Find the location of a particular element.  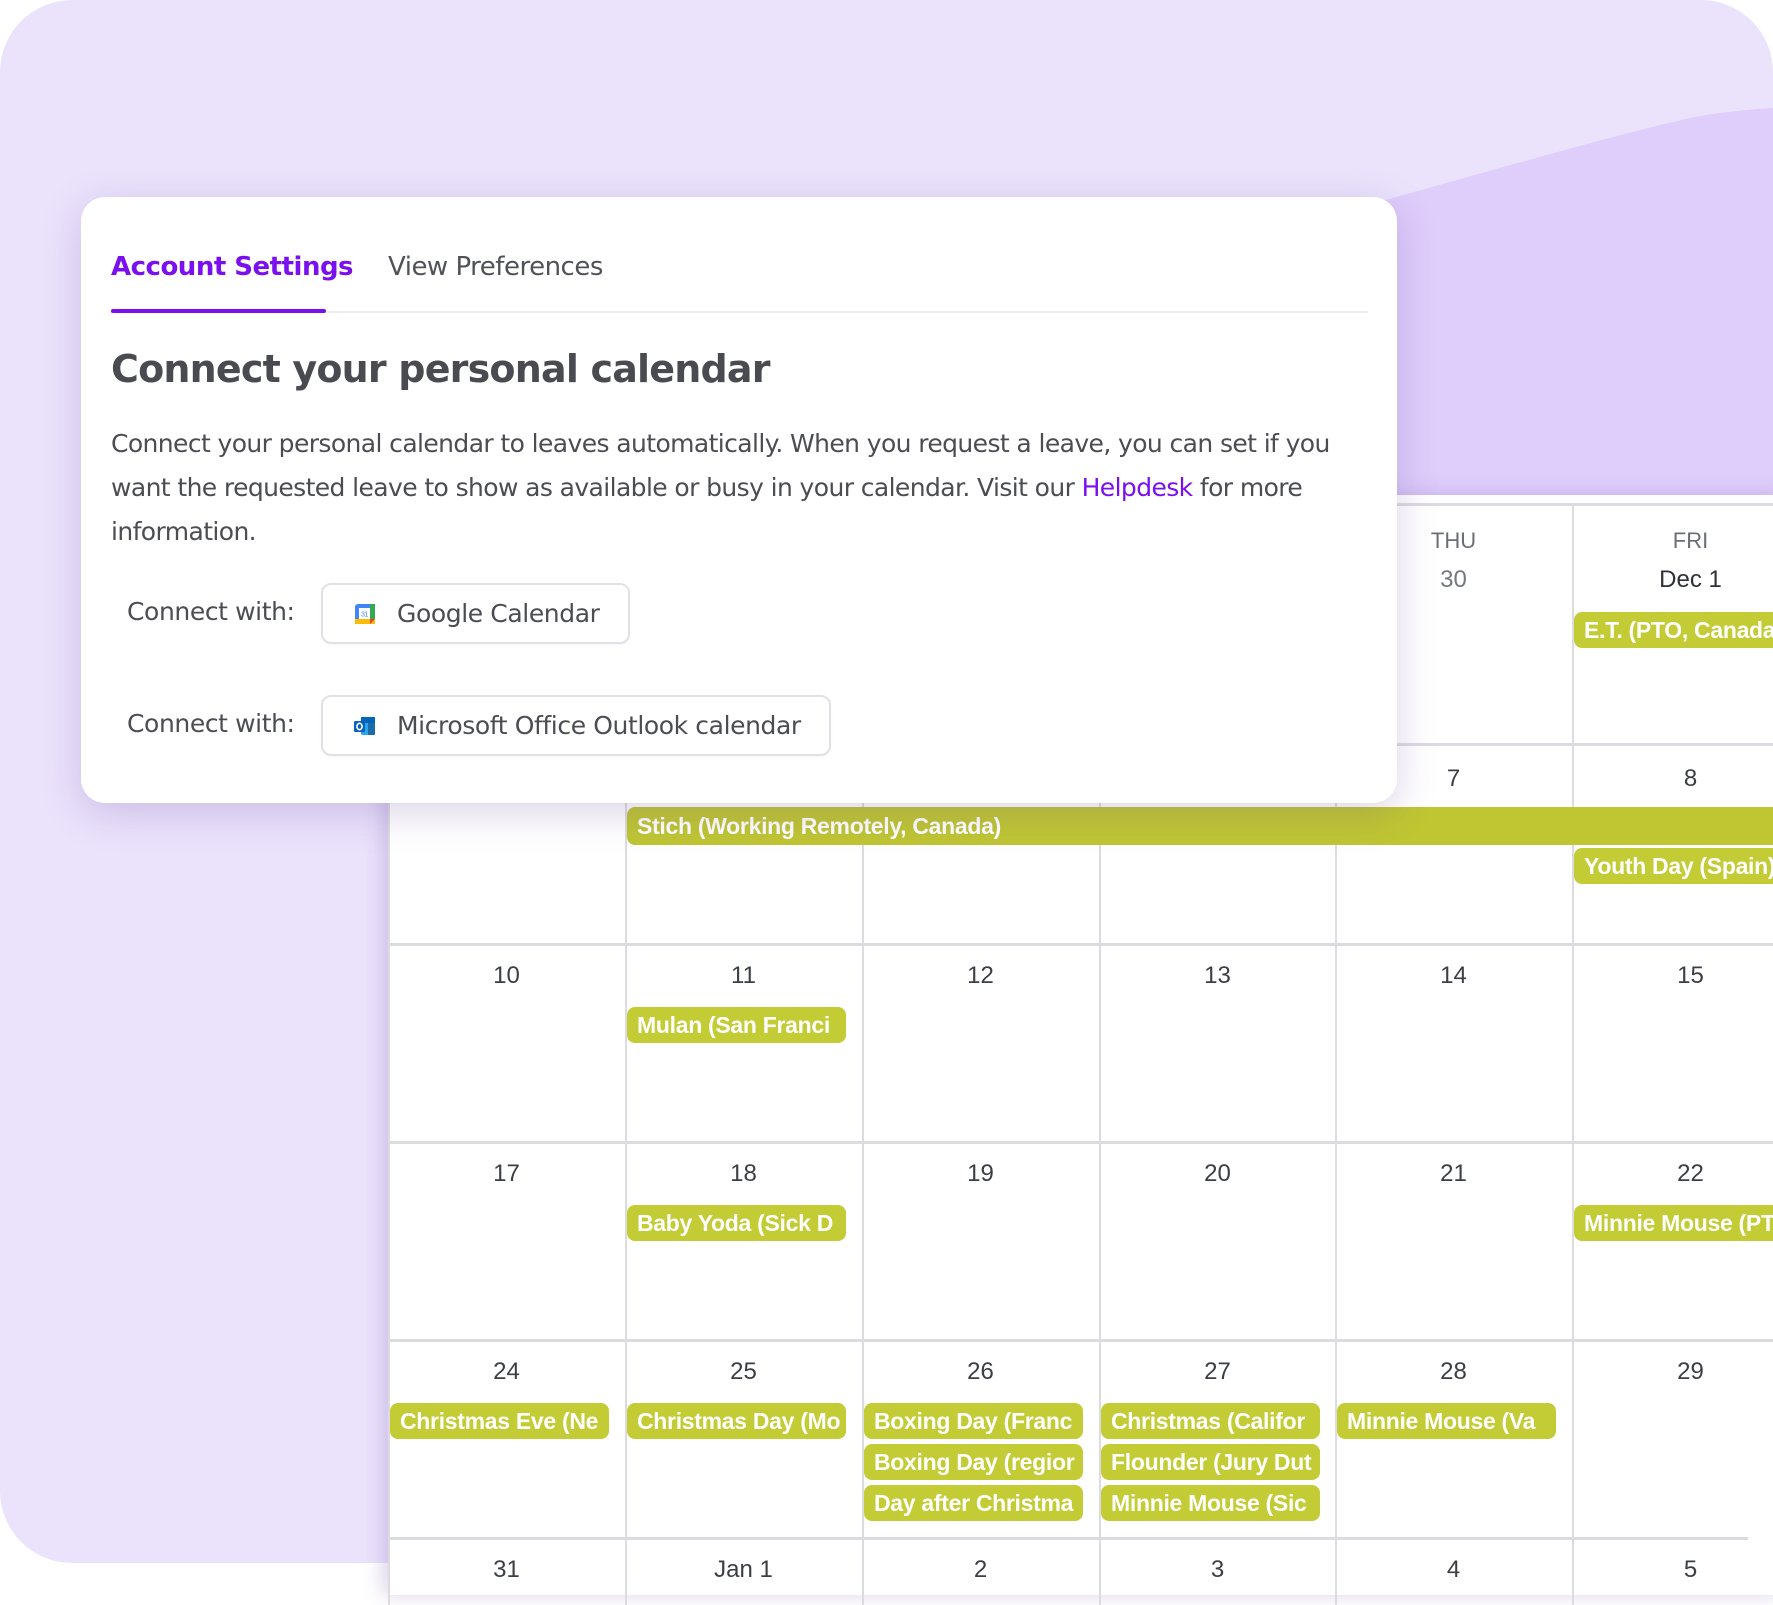

date-18: 18 is located at coordinates (743, 1174).